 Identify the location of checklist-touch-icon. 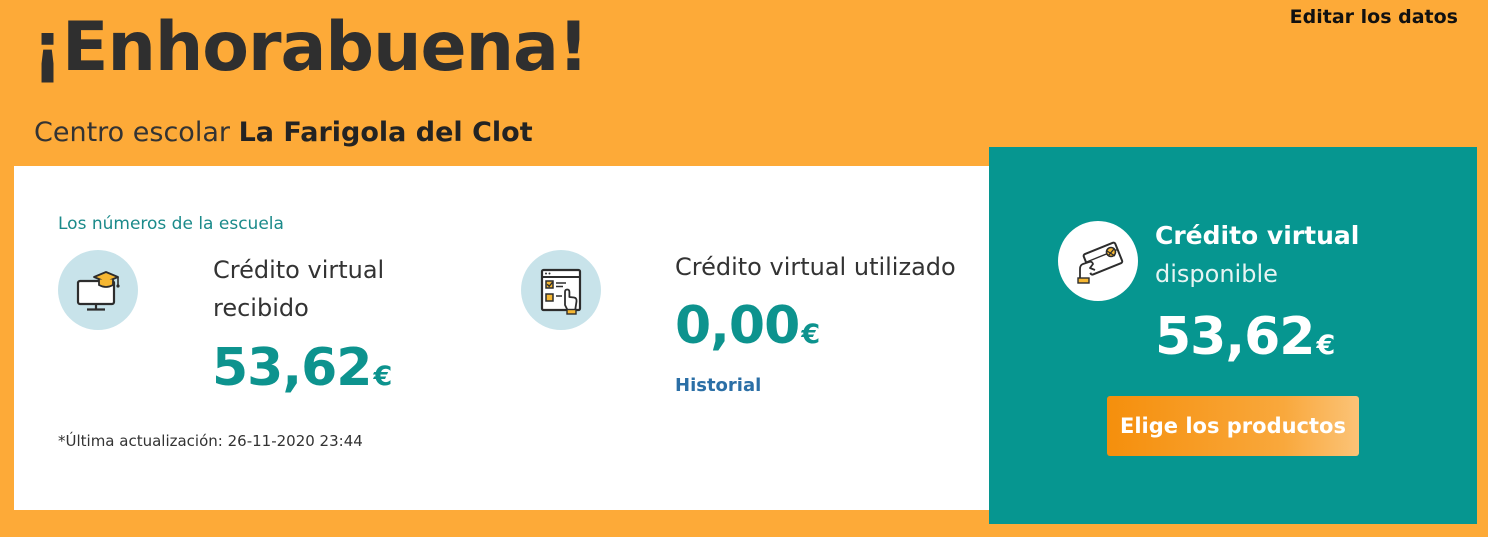
(561, 290).